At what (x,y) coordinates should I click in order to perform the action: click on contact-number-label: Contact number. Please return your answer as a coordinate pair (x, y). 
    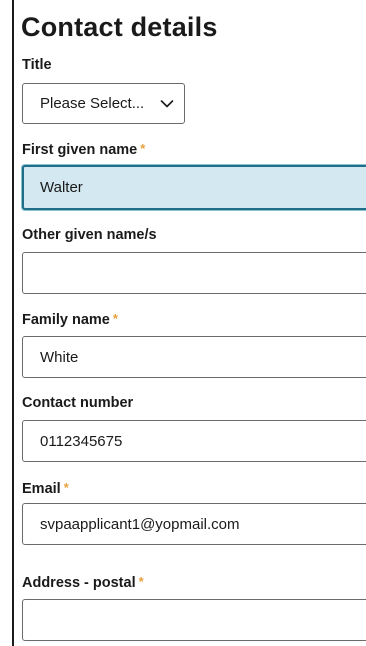
    Looking at the image, I should click on (77, 403).